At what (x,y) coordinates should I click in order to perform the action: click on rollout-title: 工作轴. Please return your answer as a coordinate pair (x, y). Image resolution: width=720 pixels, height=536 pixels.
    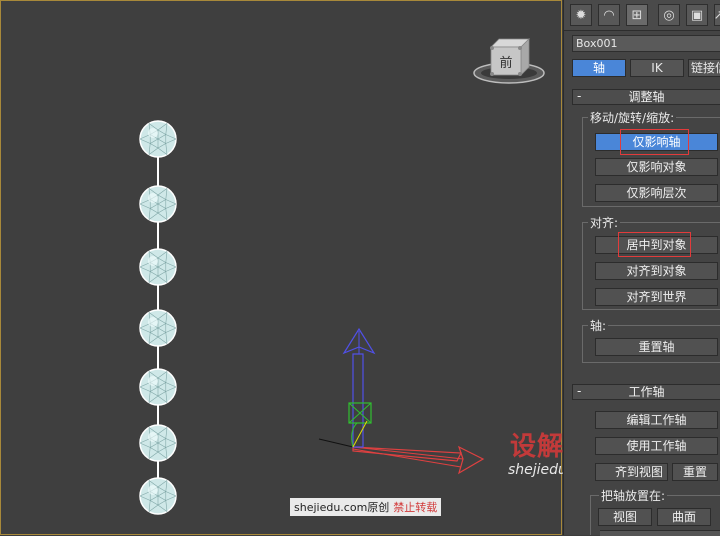
    Looking at the image, I should click on (646, 392).